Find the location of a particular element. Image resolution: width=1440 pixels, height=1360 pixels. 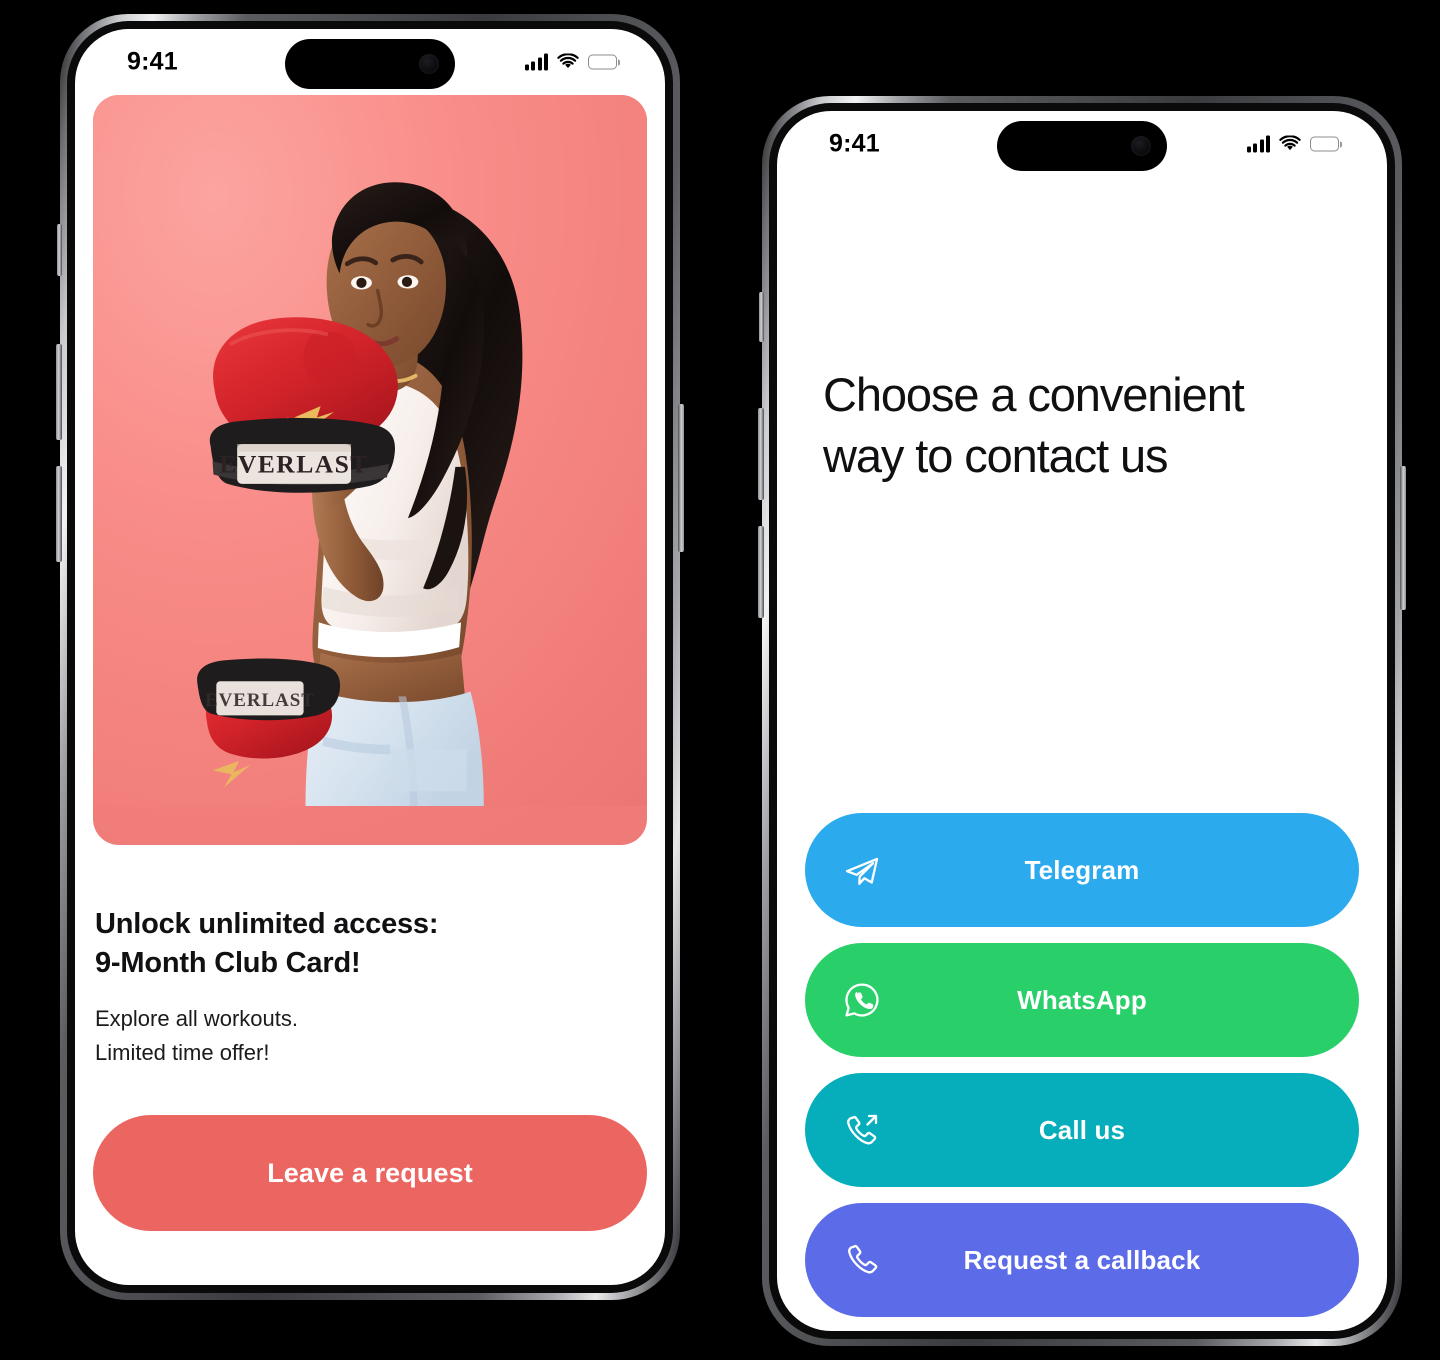

whatsapp-button-label: WhatsApp is located at coordinates (1082, 999).